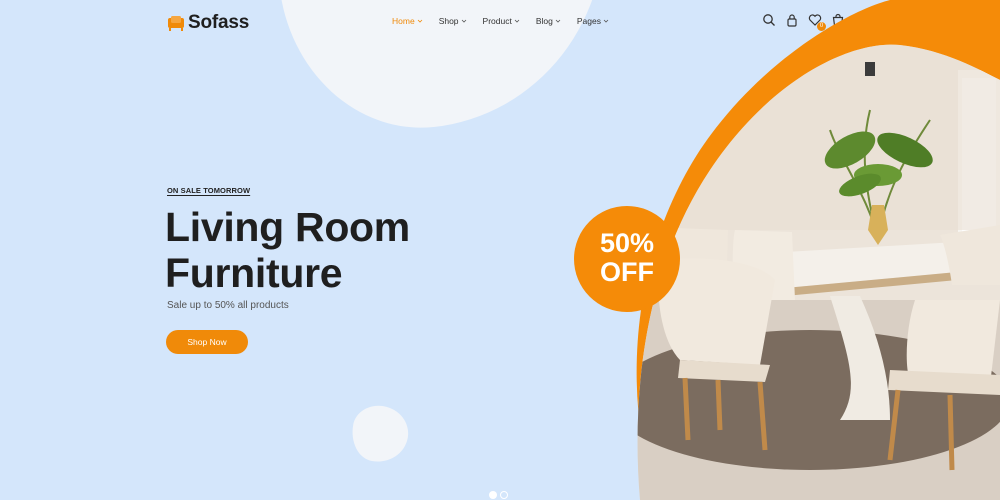 This screenshot has width=1000, height=500. Describe the element at coordinates (380, 434) in the screenshot. I see `background-blob-small` at that location.